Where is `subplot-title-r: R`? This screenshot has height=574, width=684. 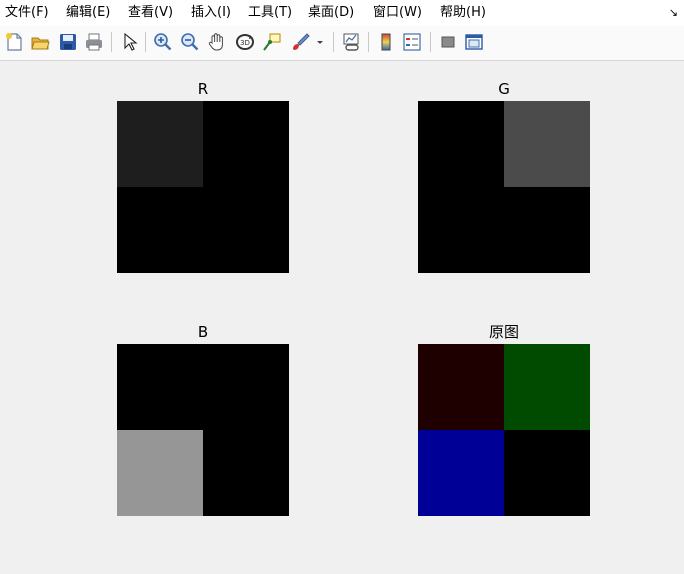
subplot-title-r: R is located at coordinates (203, 89).